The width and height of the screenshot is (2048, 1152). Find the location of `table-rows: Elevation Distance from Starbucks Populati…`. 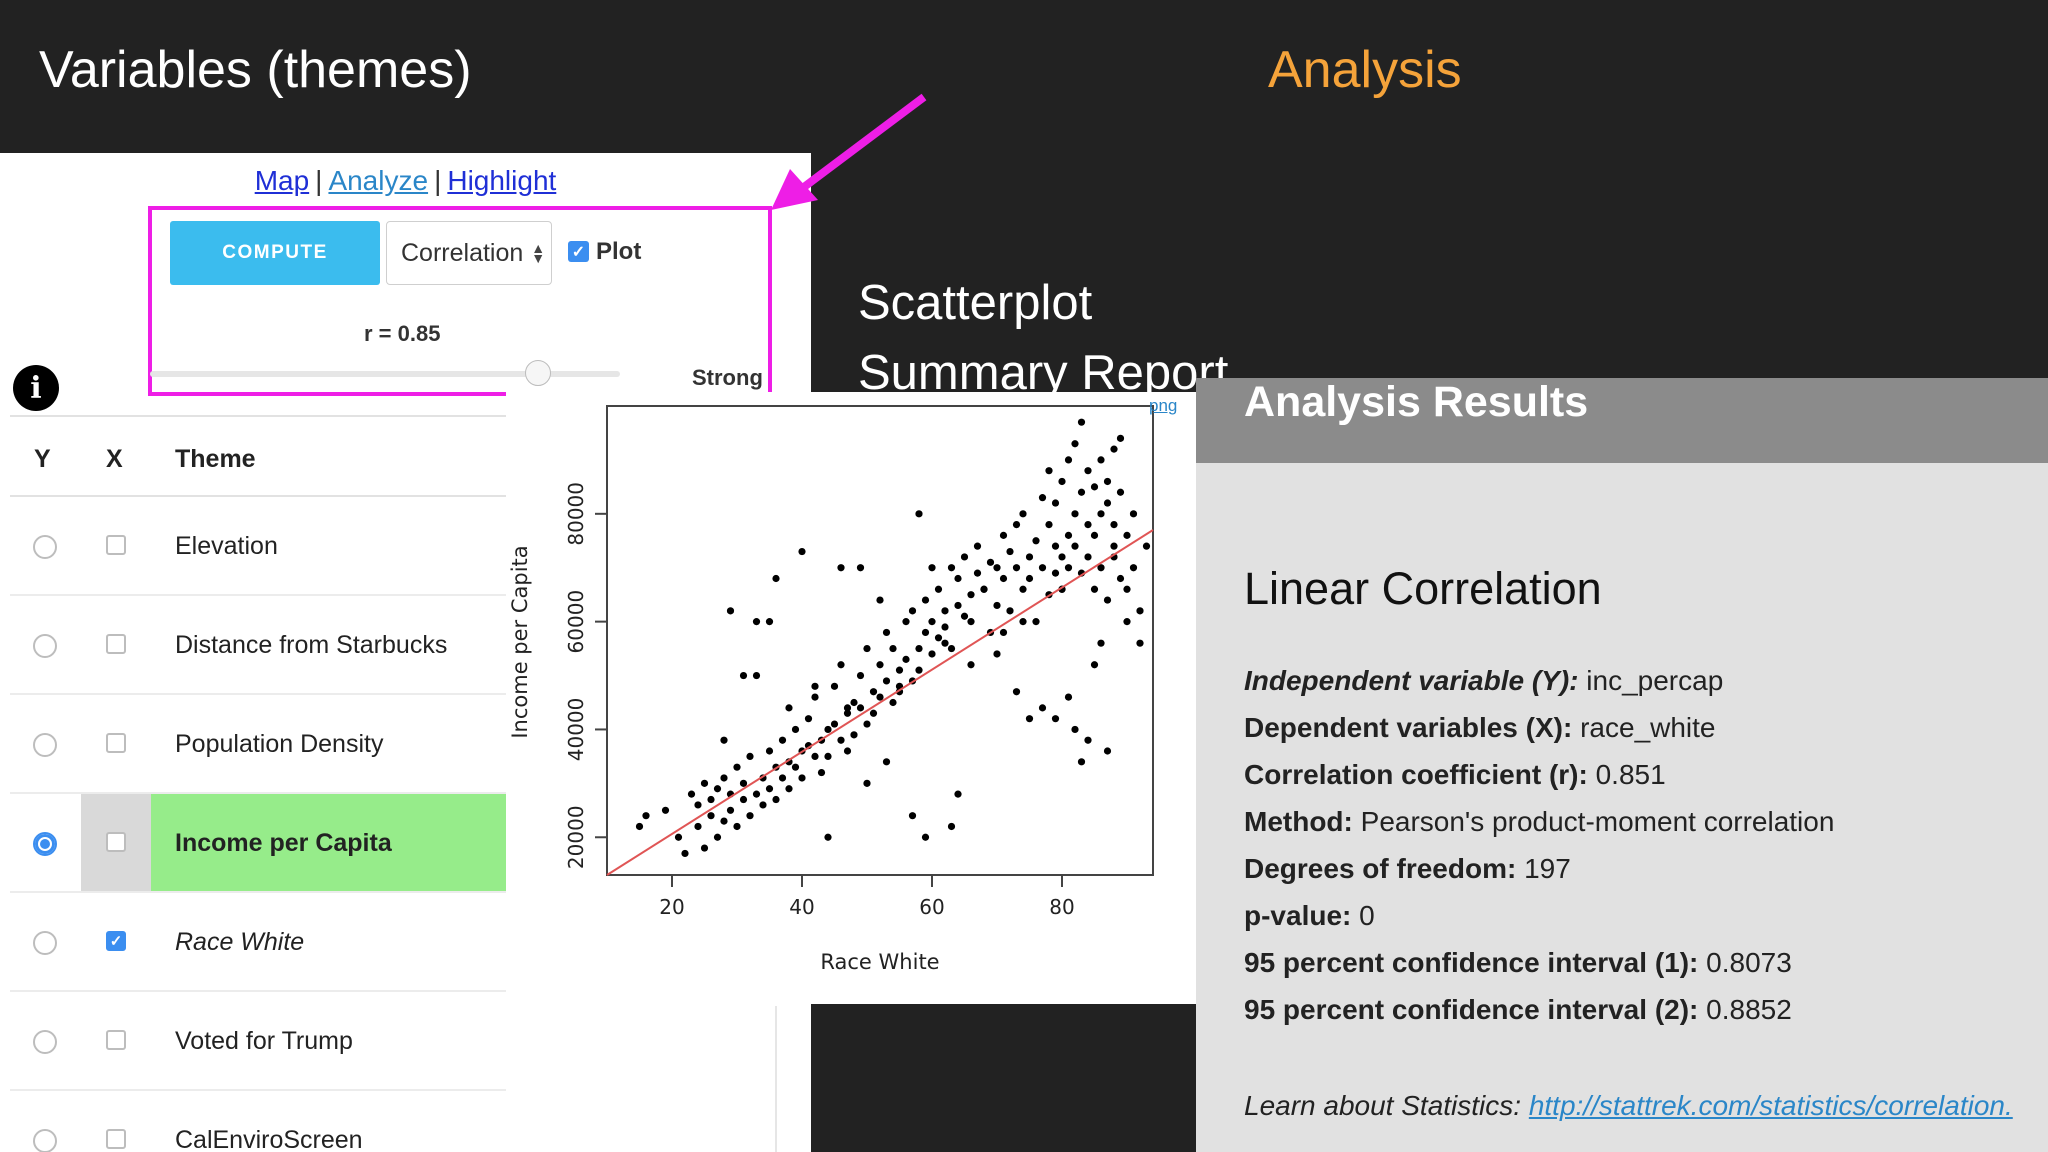

table-rows: Elevation Distance from Starbucks Populati… is located at coordinates (258, 824).